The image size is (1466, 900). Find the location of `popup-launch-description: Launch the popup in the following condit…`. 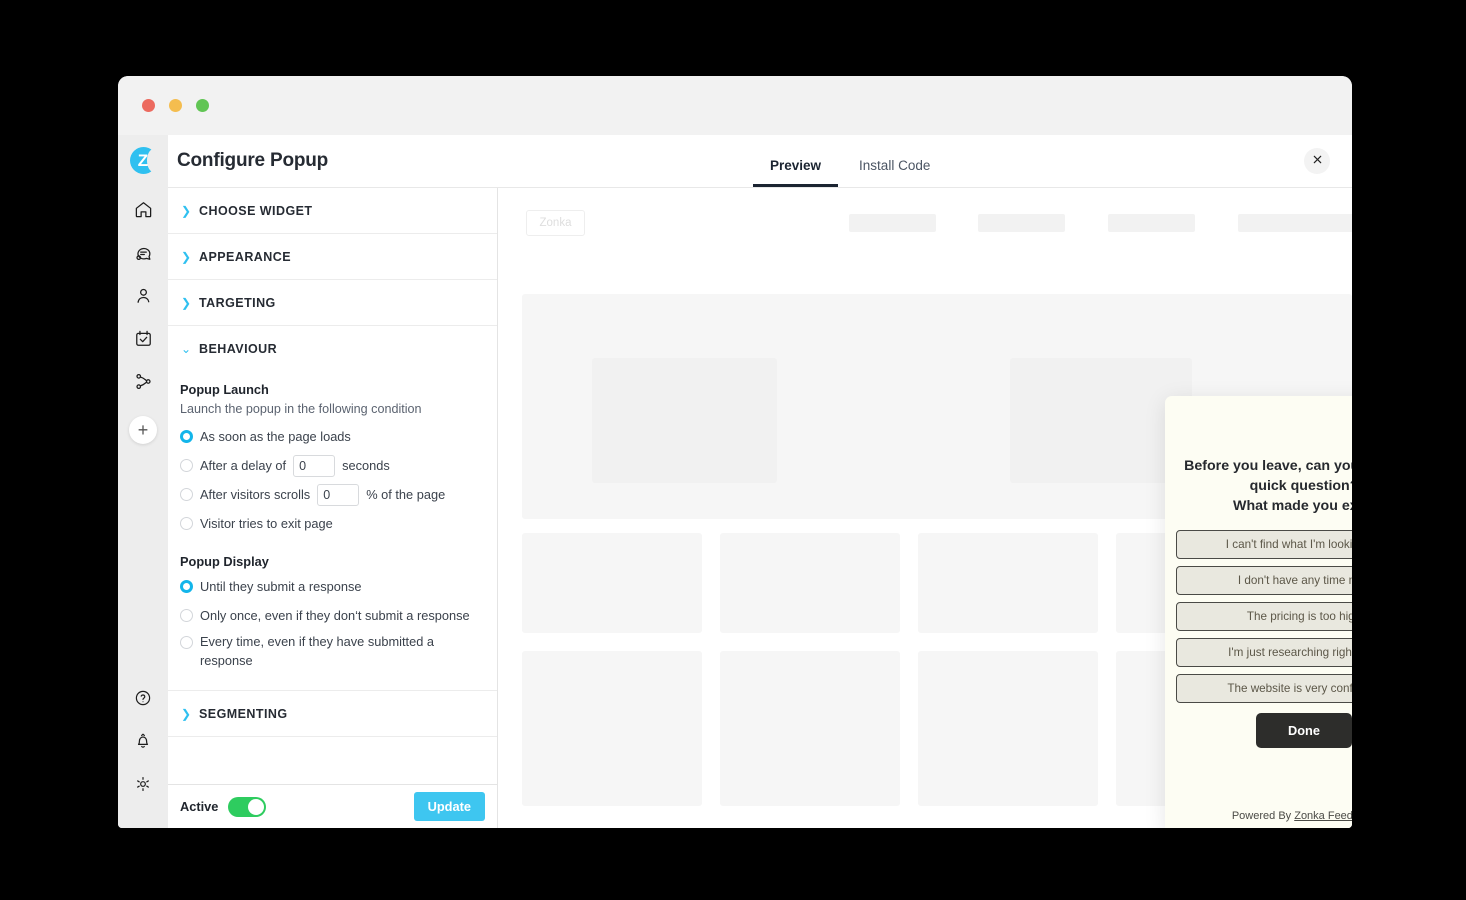

popup-launch-description: Launch the popup in the following condit… is located at coordinates (301, 409).